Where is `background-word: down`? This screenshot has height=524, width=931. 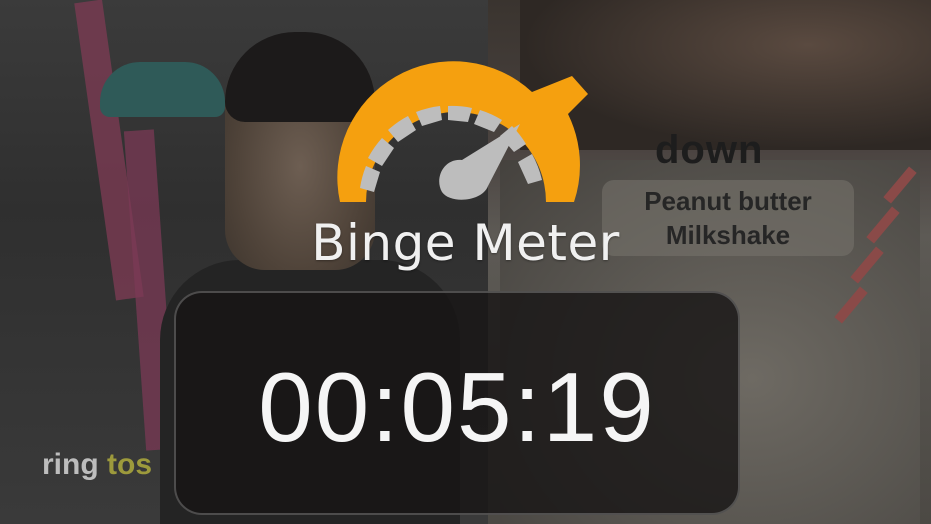
background-word: down is located at coordinates (709, 150).